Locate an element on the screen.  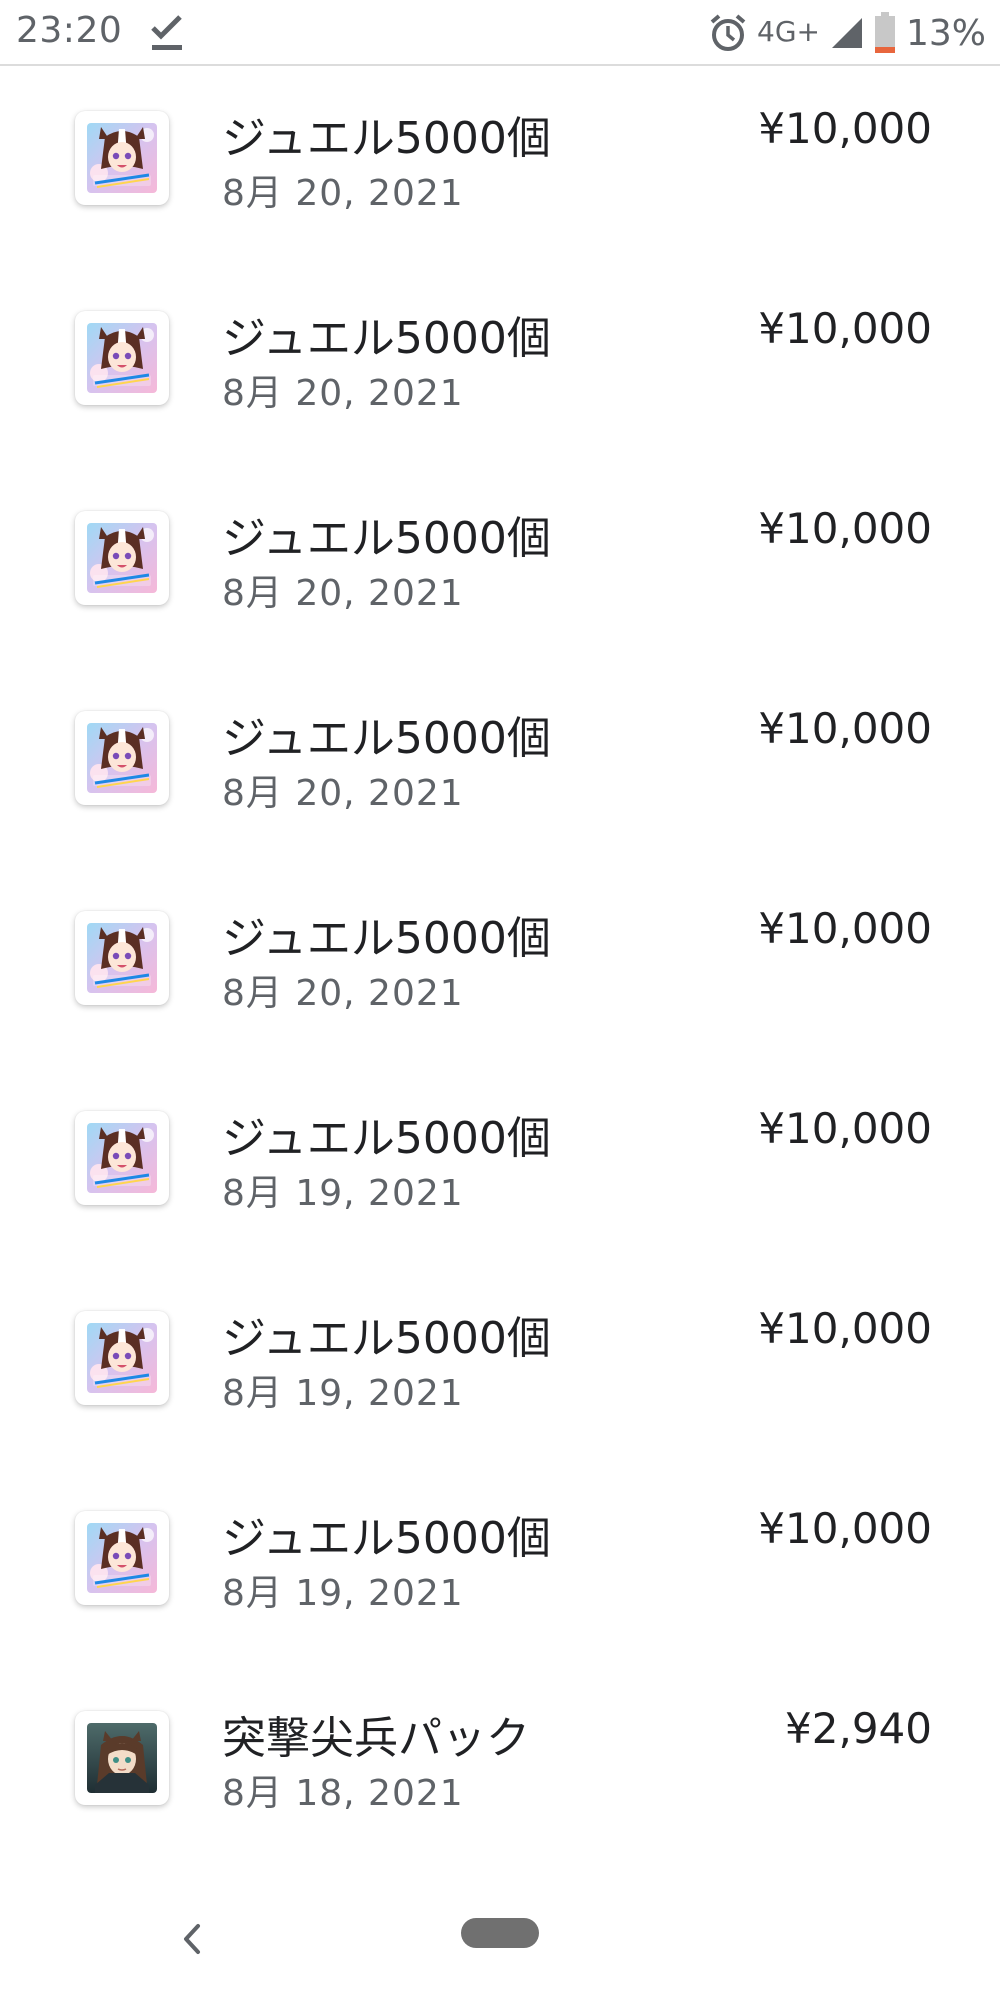
battery-icon is located at coordinates (884, 32).